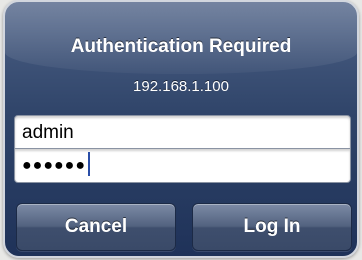 The image size is (362, 260). What do you see at coordinates (48, 132) in the screenshot?
I see `username-value: admin` at bounding box center [48, 132].